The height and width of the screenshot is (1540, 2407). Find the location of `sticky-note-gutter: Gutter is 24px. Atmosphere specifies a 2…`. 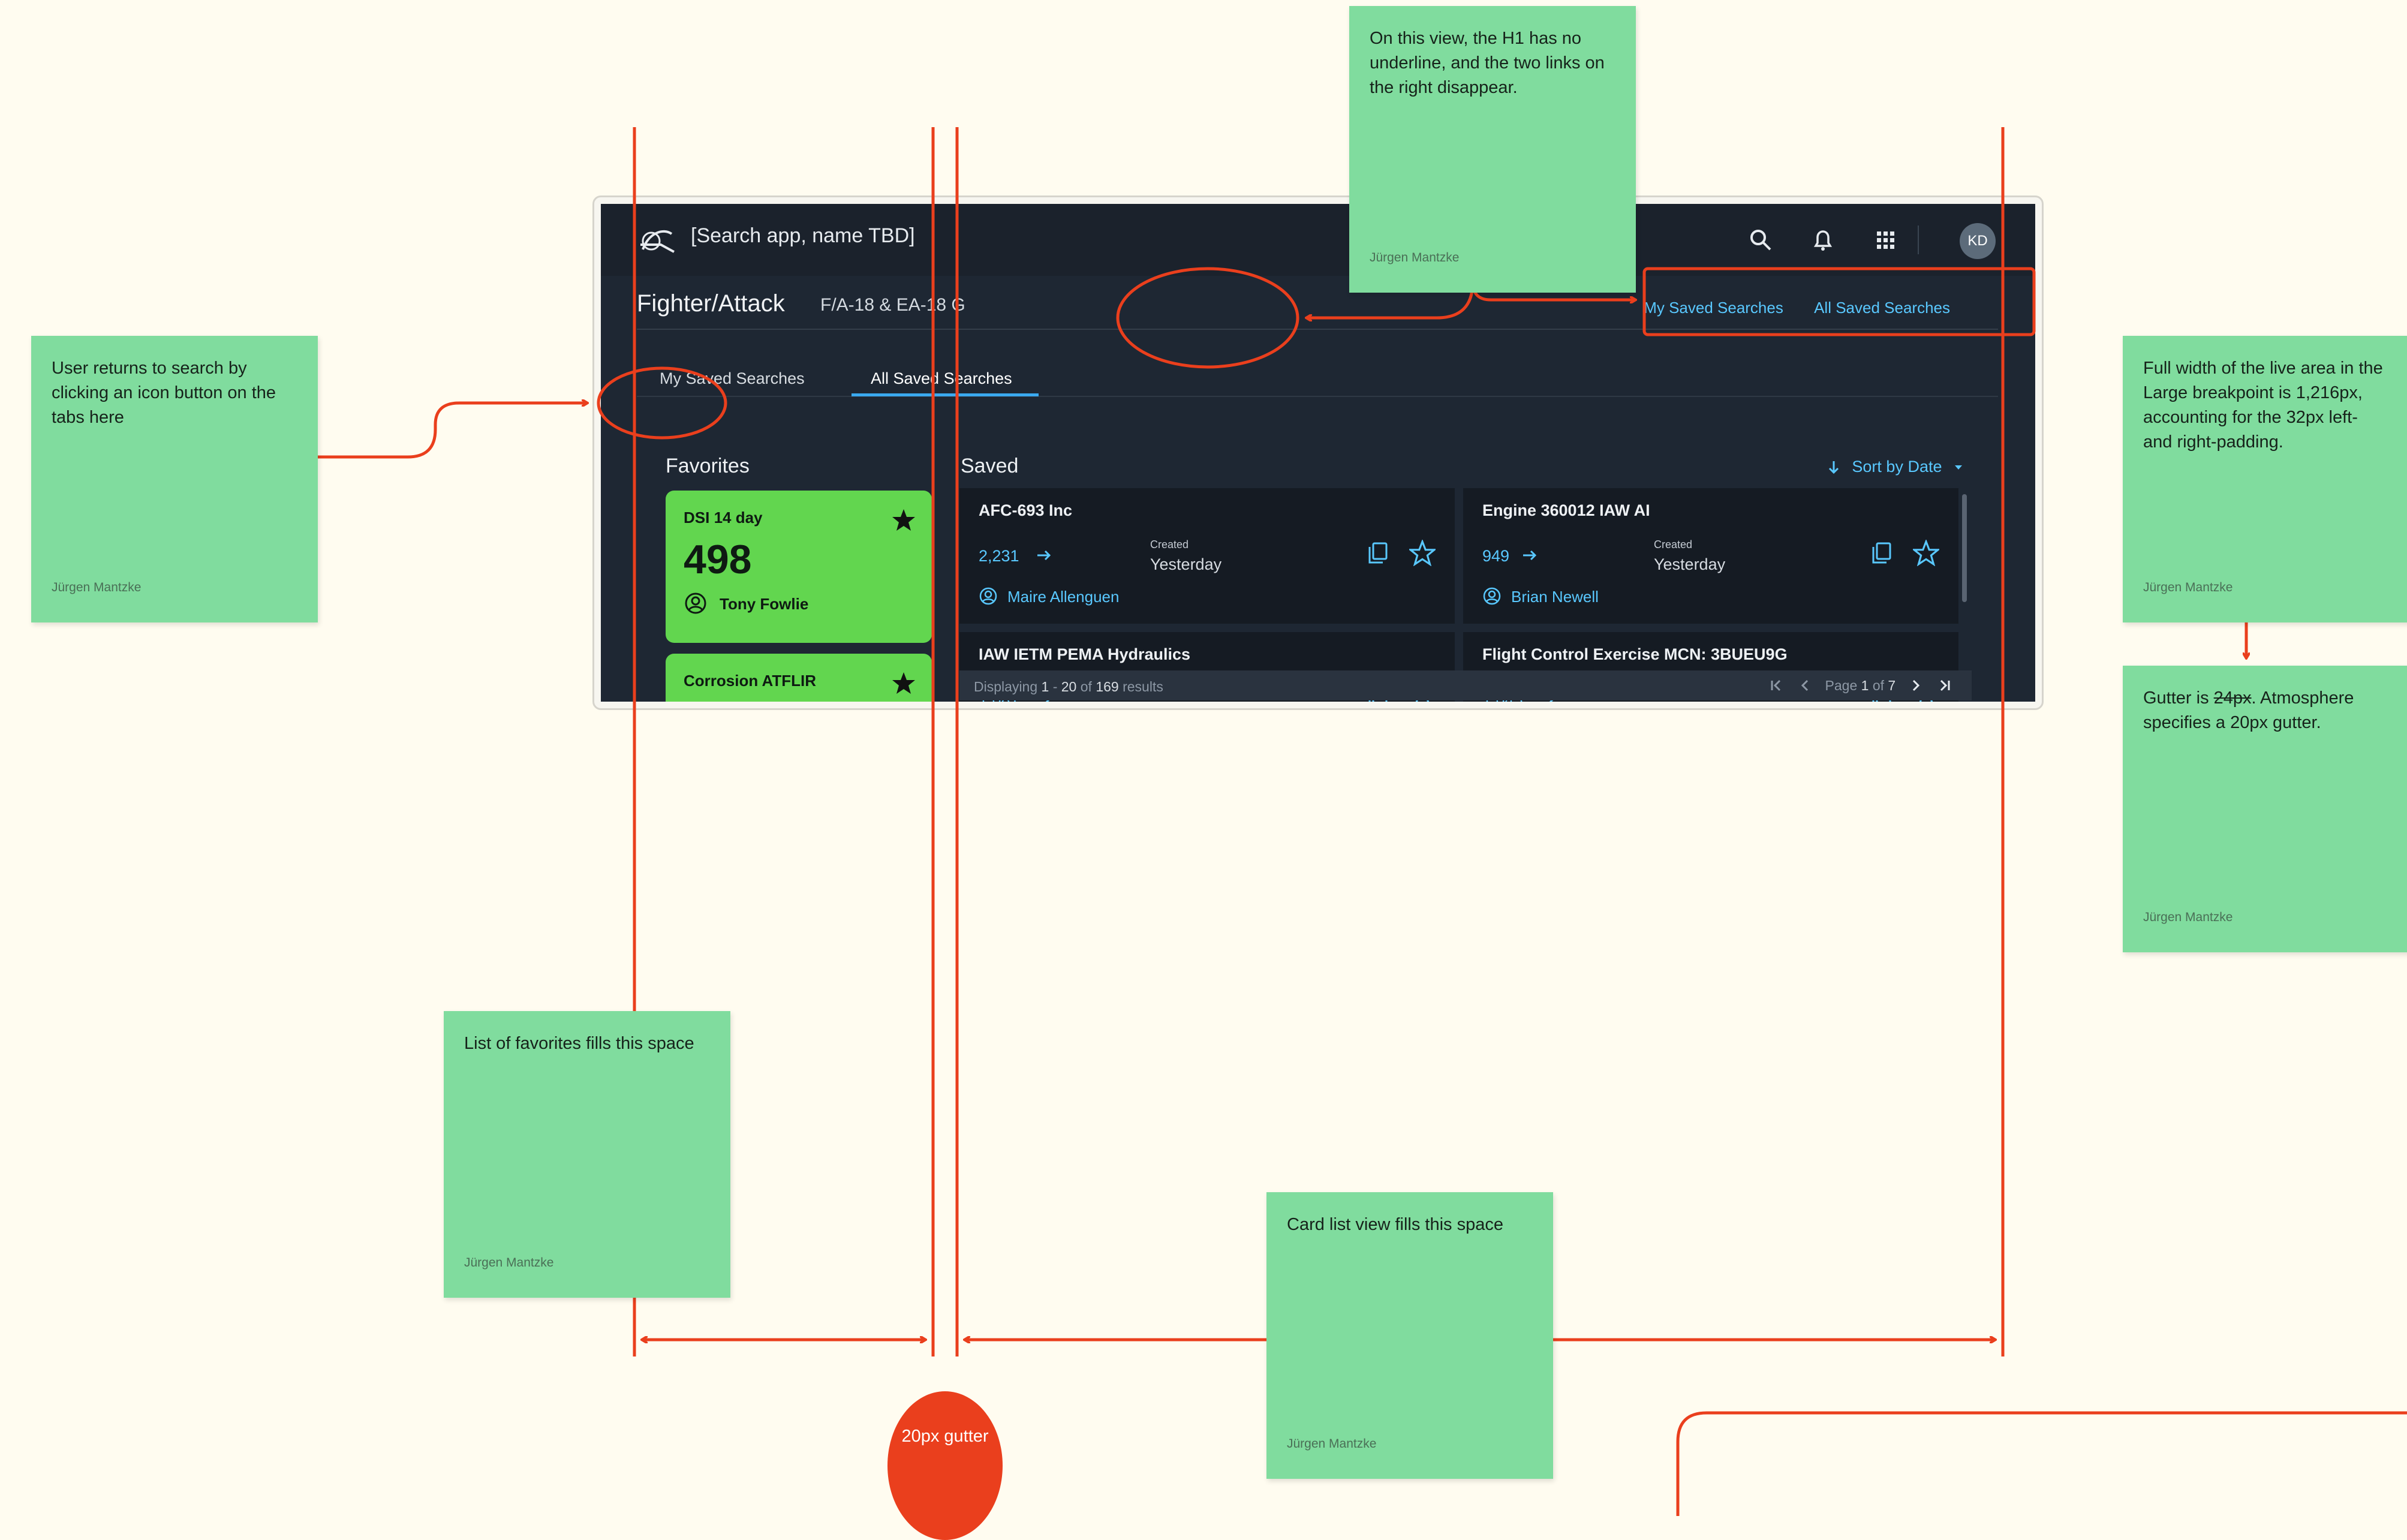

sticky-note-gutter: Gutter is 24px. Atmosphere specifies a 2… is located at coordinates (2265, 809).